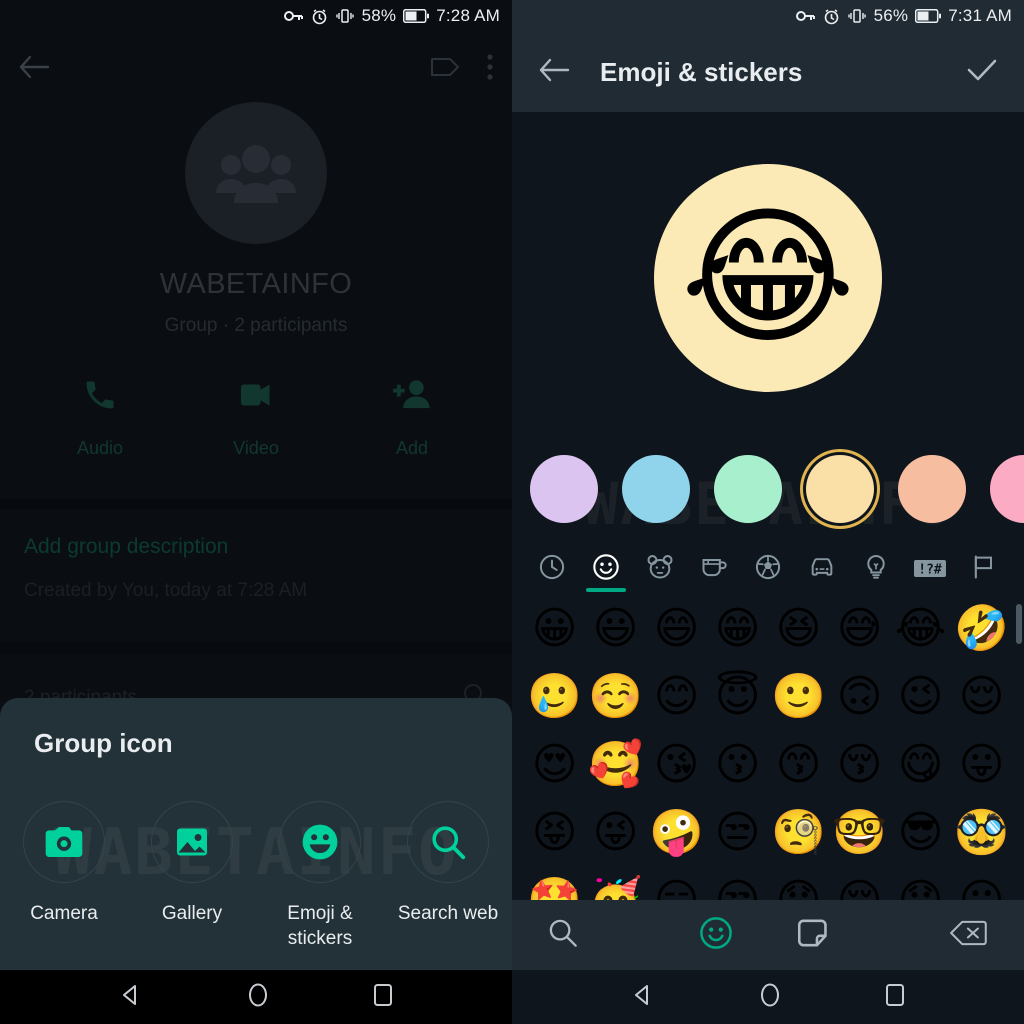 This screenshot has height=1024, width=1024. I want to click on avatar, so click(256, 173).